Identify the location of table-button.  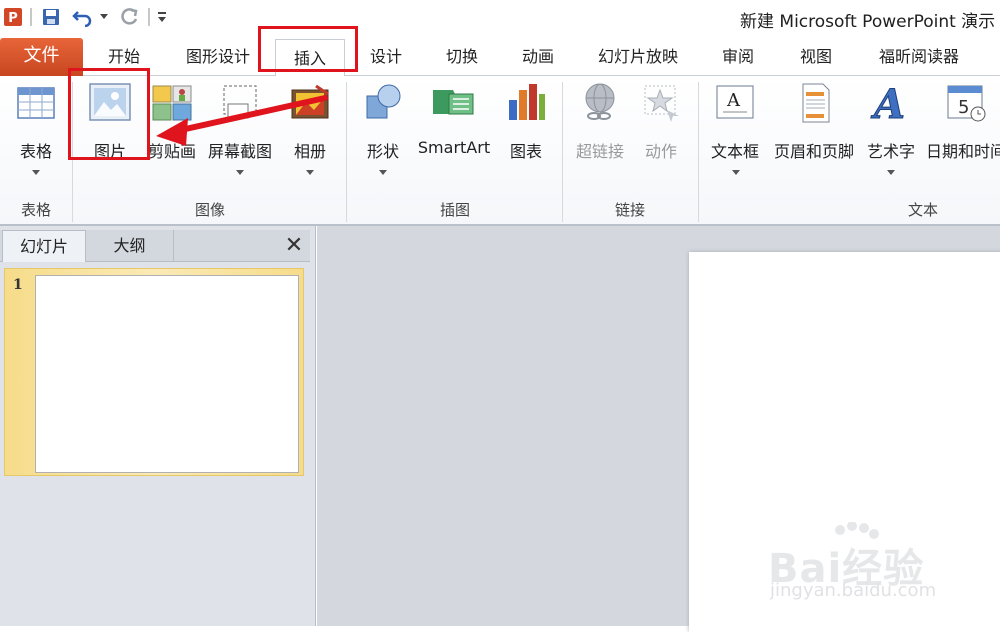
(36, 102).